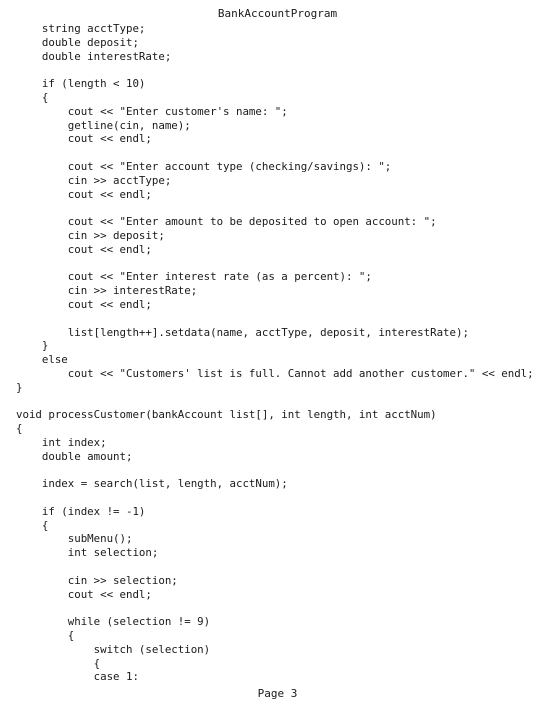 This screenshot has height=716, width=555. Describe the element at coordinates (152, 484) in the screenshot. I see `code-line: index = search(list, length, acctNum);` at that location.